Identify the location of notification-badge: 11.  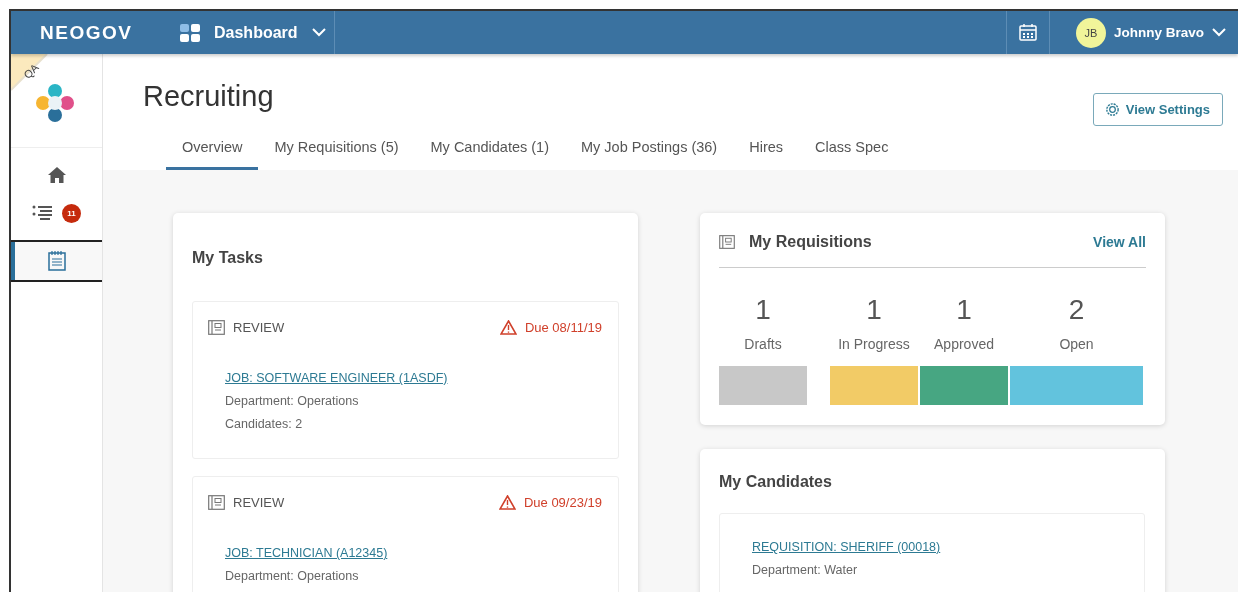
(71, 213).